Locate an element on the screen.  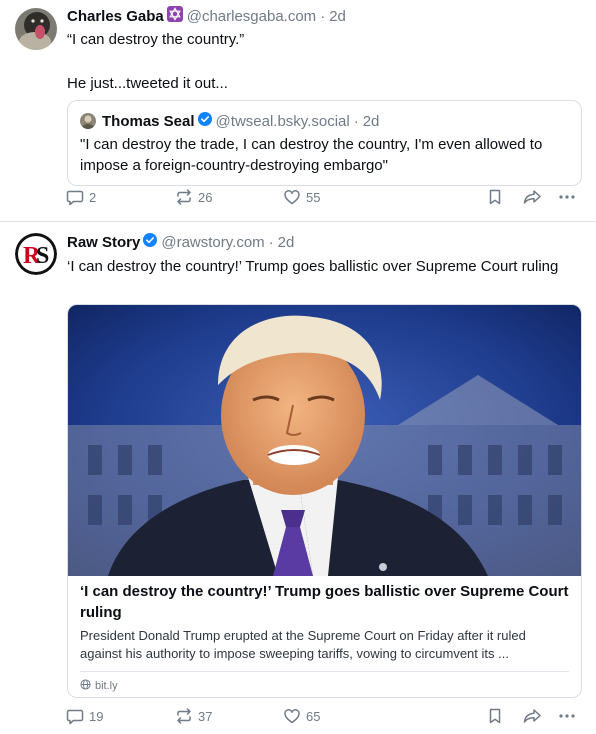
avatar is located at coordinates (36, 29).